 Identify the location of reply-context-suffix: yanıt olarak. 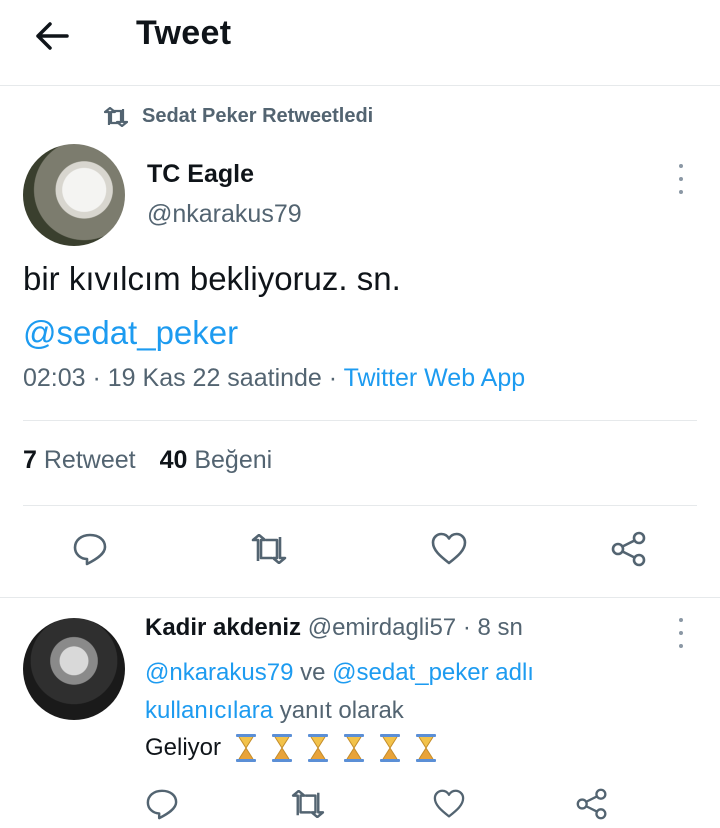
(338, 710).